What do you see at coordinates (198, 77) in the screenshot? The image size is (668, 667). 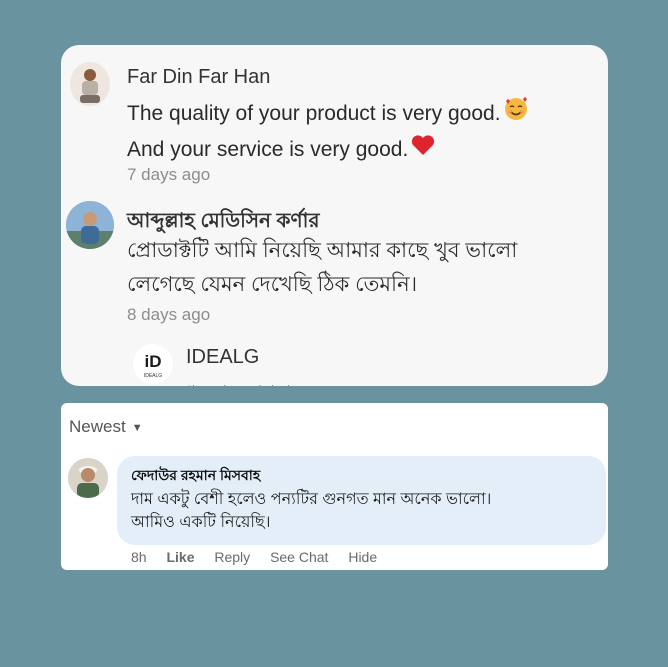 I see `comment-author: Far Din Far Han` at bounding box center [198, 77].